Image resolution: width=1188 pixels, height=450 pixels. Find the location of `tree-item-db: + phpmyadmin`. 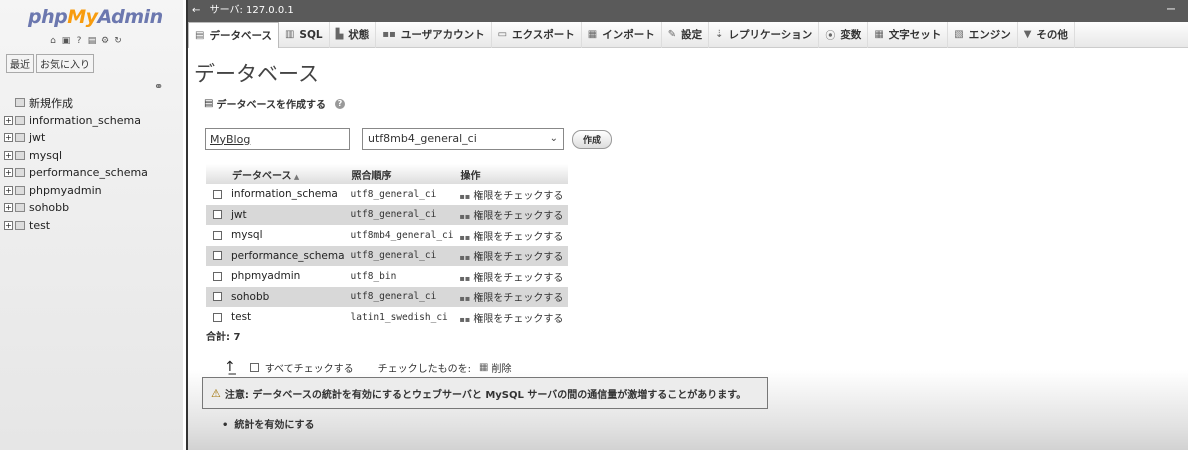

tree-item-db: + phpmyadmin is located at coordinates (76, 191).